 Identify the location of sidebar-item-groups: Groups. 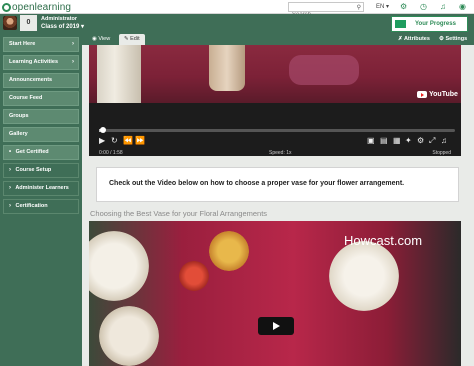
(41, 116).